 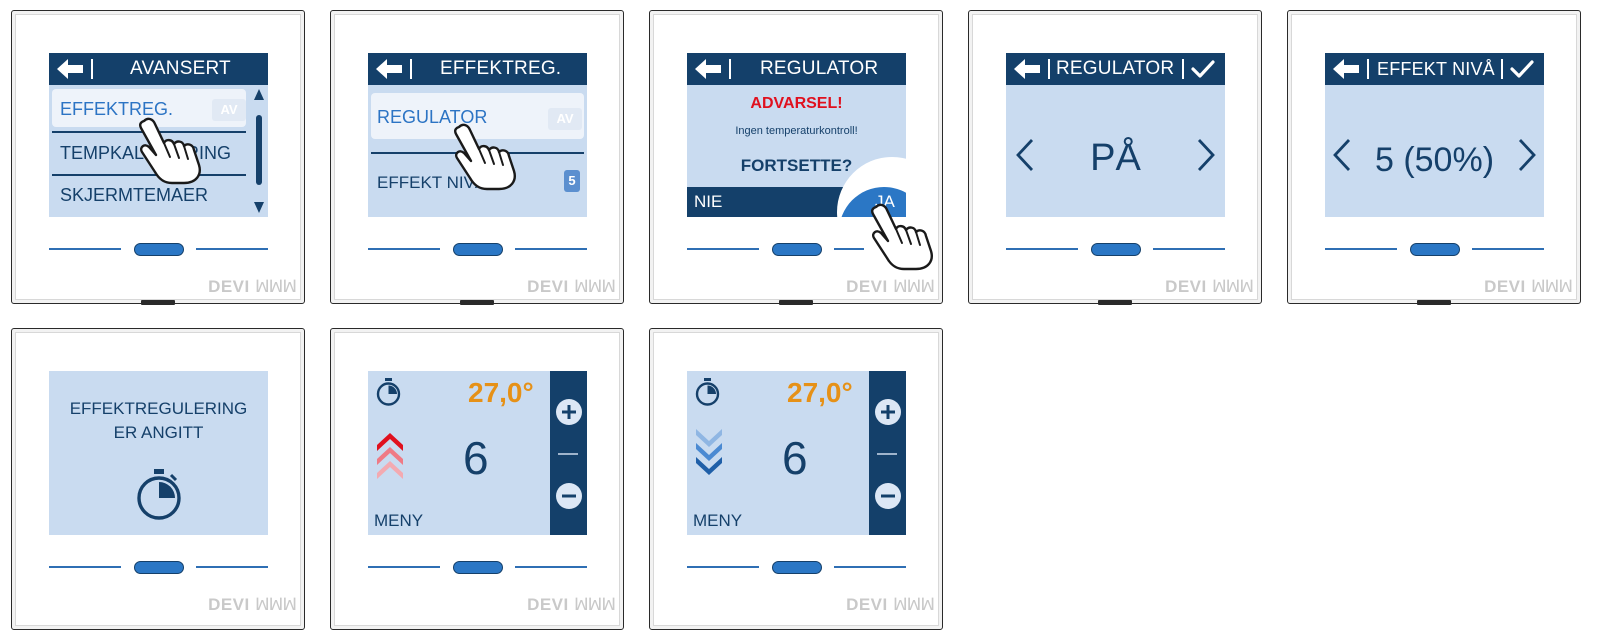 What do you see at coordinates (388, 392) in the screenshot?
I see `timer-icon` at bounding box center [388, 392].